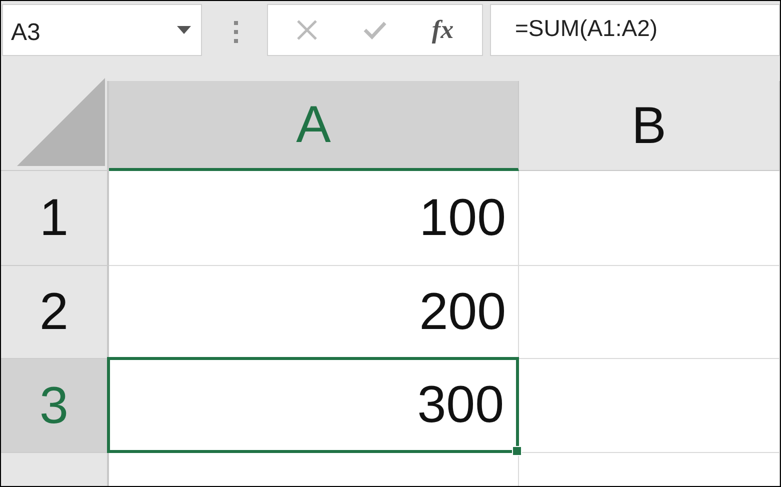 The width and height of the screenshot is (781, 487). What do you see at coordinates (55, 406) in the screenshot?
I see `row-header: 3` at bounding box center [55, 406].